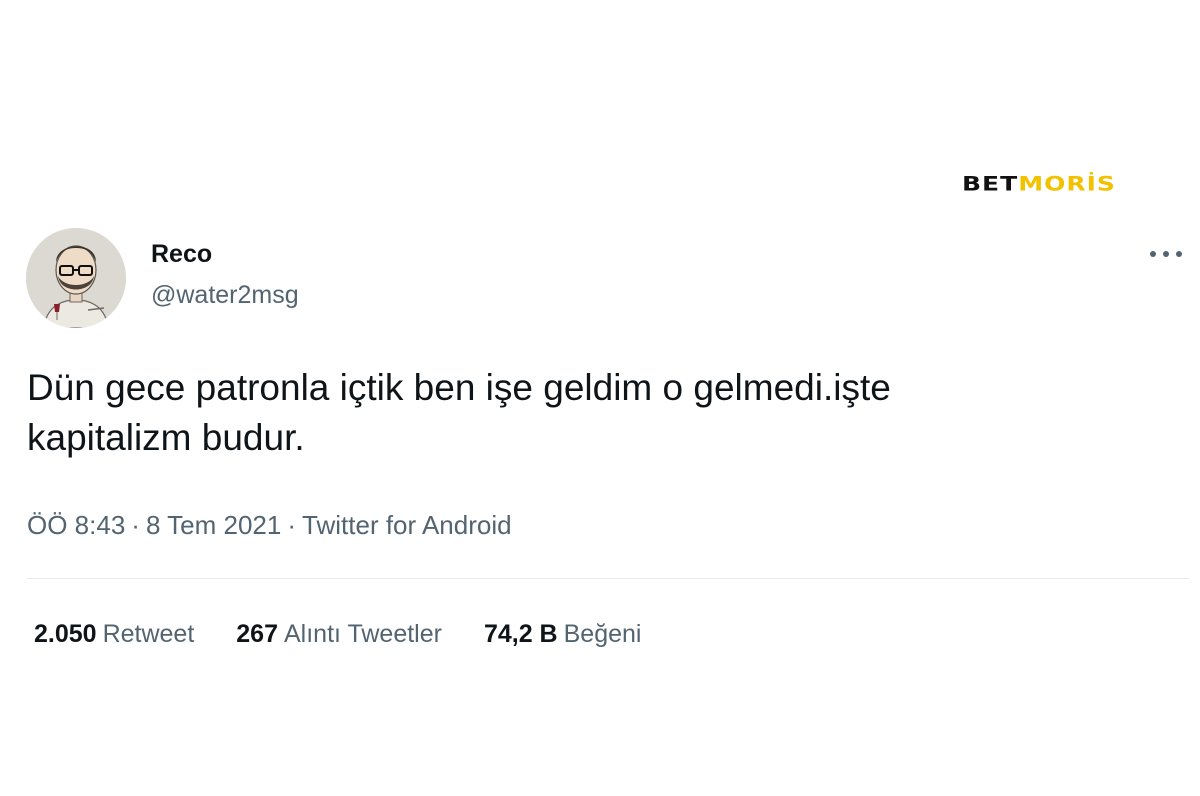 This screenshot has height=796, width=1200. Describe the element at coordinates (65, 634) in the screenshot. I see `retweets-count: 2.050` at that location.